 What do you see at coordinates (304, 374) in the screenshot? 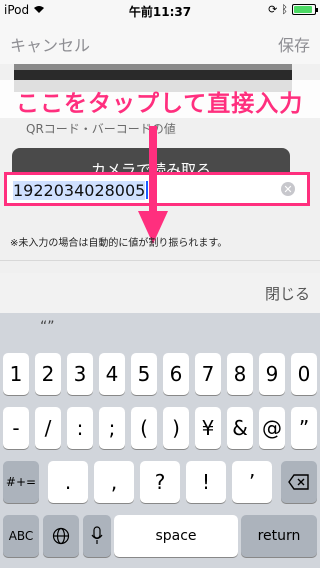
I see `key-0: 0` at bounding box center [304, 374].